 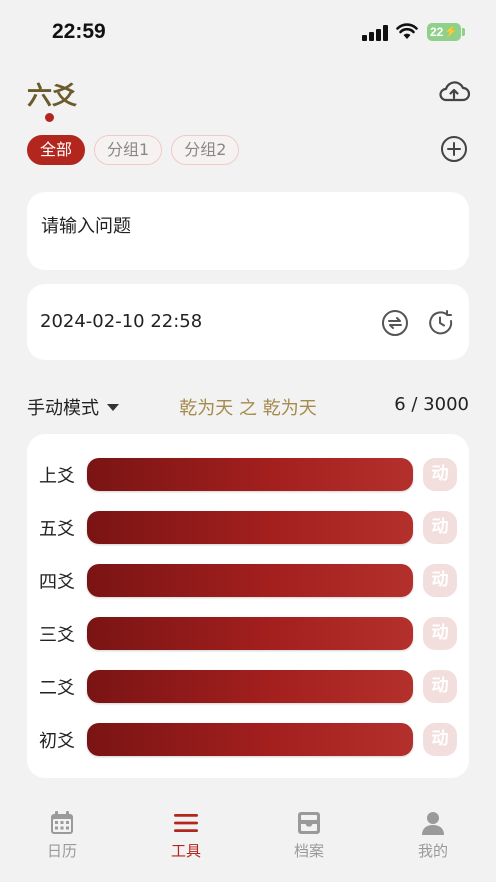 What do you see at coordinates (185, 851) in the screenshot?
I see `tab-label: 工具` at bounding box center [185, 851].